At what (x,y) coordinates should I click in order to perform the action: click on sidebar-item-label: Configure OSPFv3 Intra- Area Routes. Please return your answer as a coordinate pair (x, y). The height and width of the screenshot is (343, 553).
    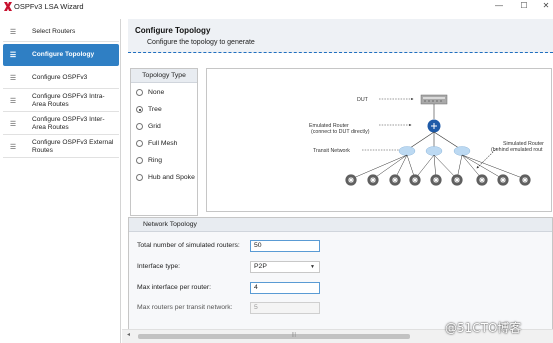
    Looking at the image, I should click on (68, 100).